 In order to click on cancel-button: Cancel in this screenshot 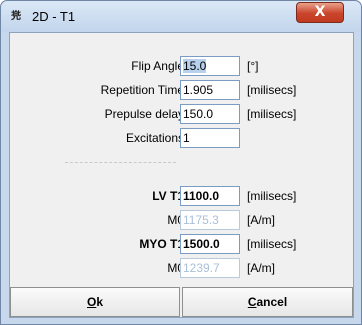, I will do `click(267, 302)`.